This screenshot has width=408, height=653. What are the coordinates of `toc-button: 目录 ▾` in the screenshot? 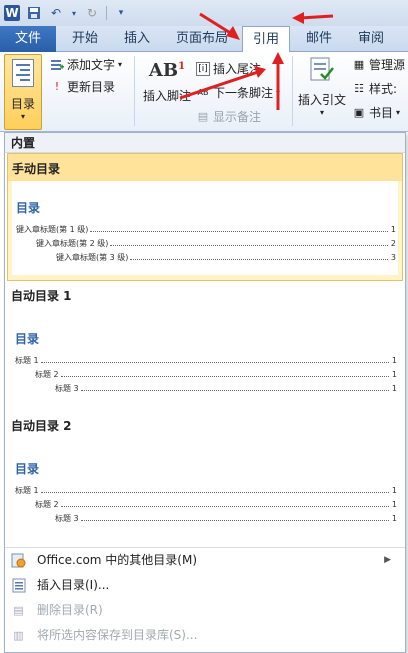 It's located at (23, 92).